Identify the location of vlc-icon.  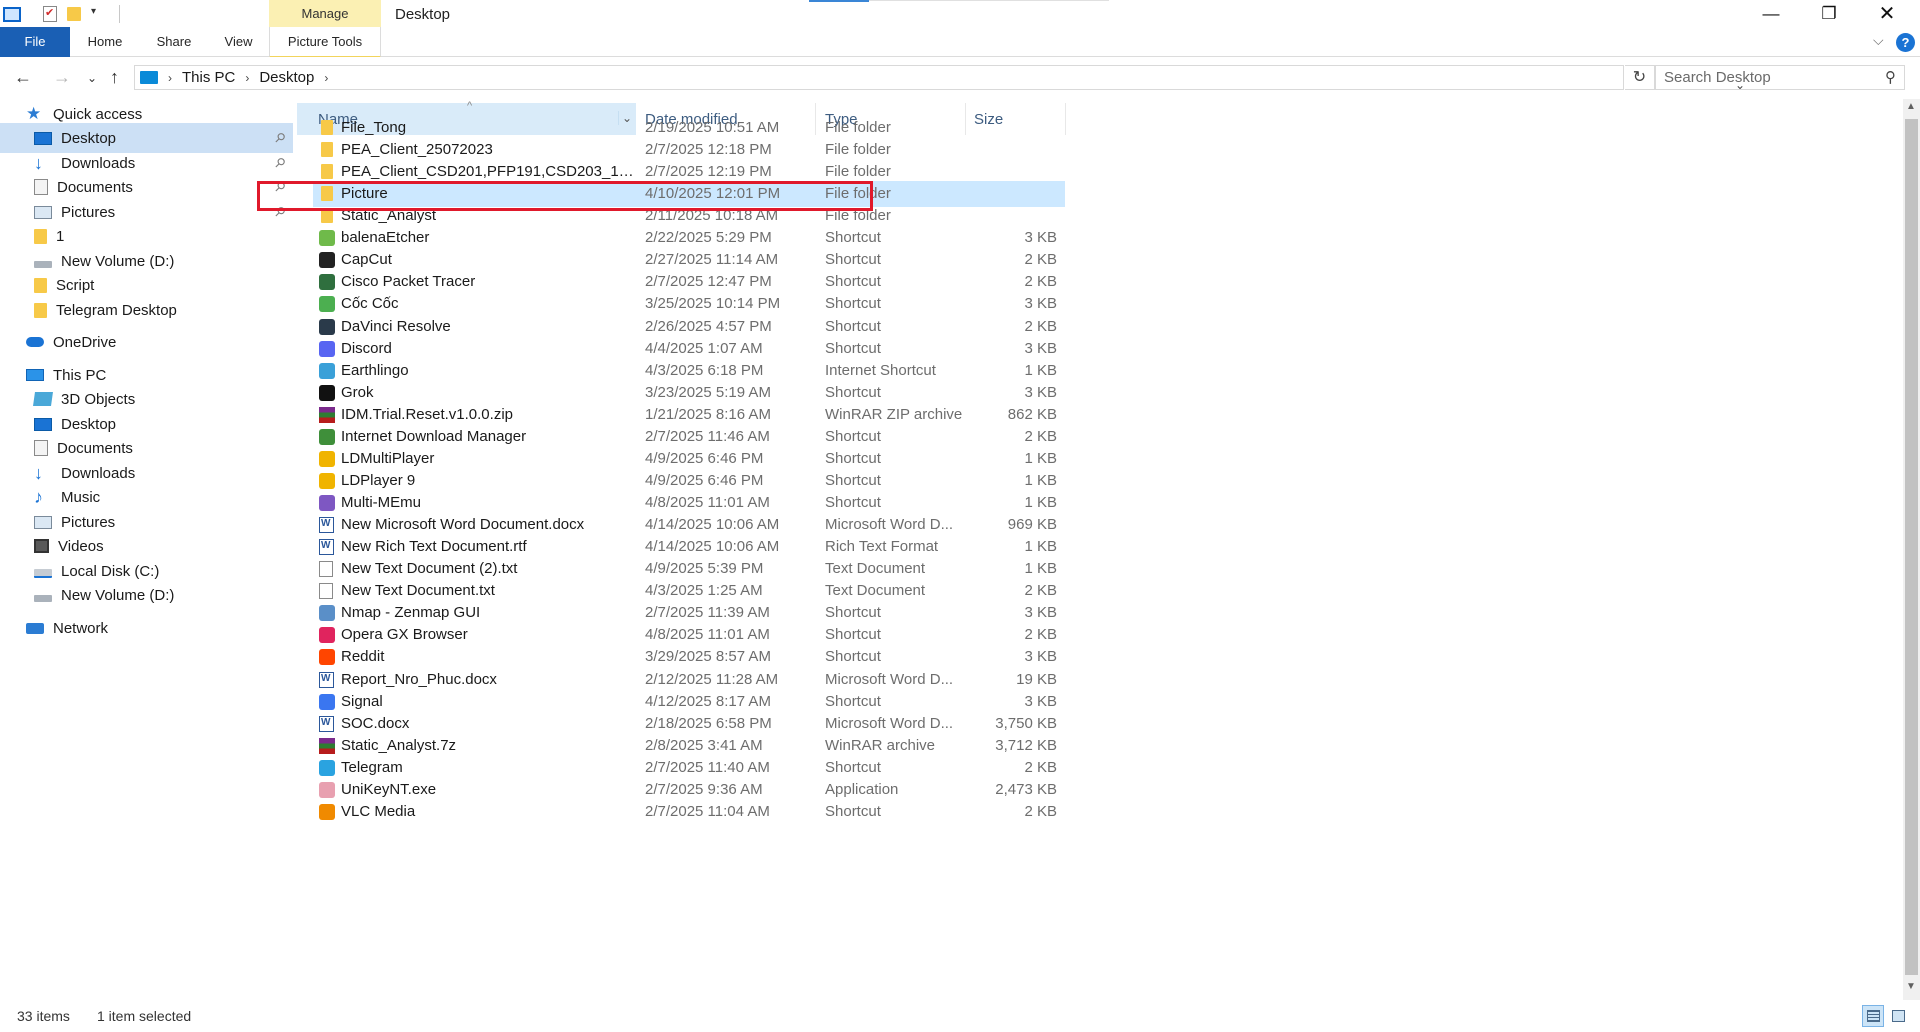
(327, 811).